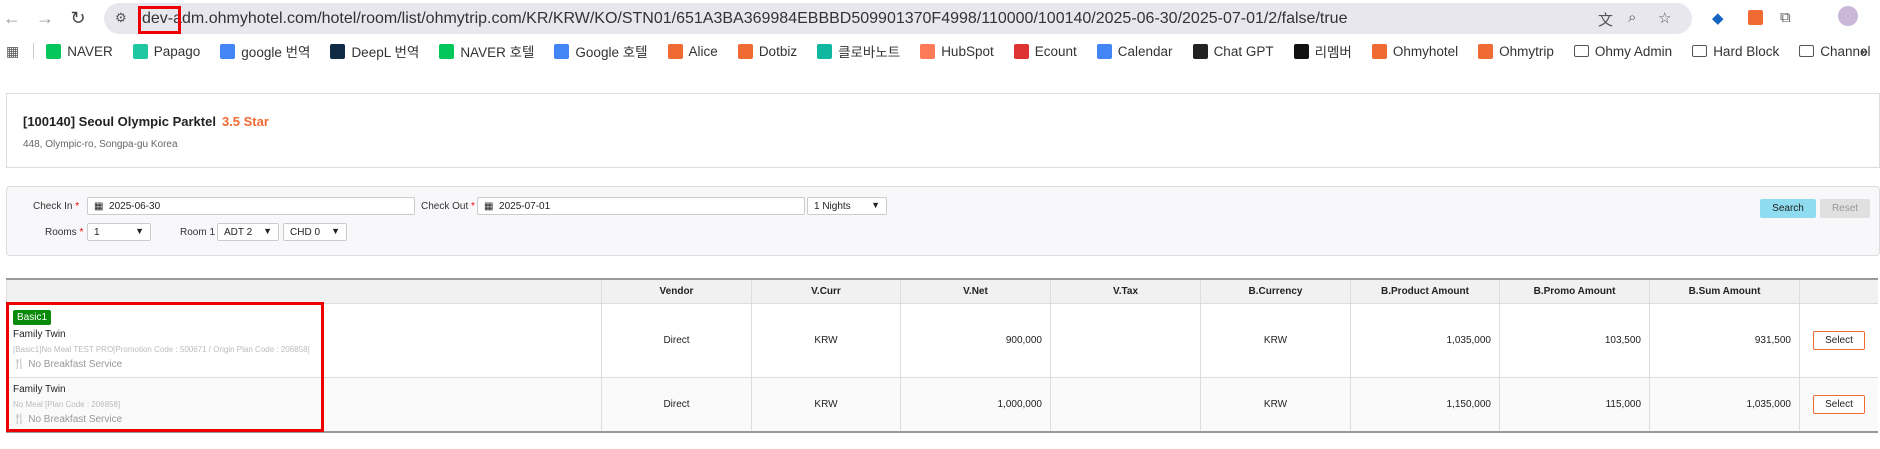 The width and height of the screenshot is (1880, 449). I want to click on hotel-star-rating: 3.5 Star, so click(245, 121).